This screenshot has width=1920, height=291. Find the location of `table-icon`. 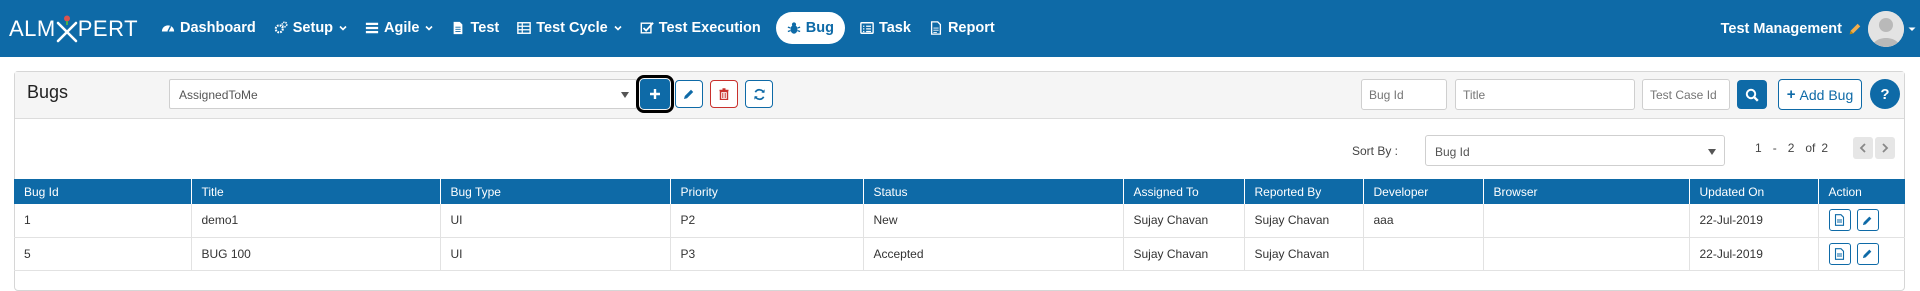

table-icon is located at coordinates (524, 28).